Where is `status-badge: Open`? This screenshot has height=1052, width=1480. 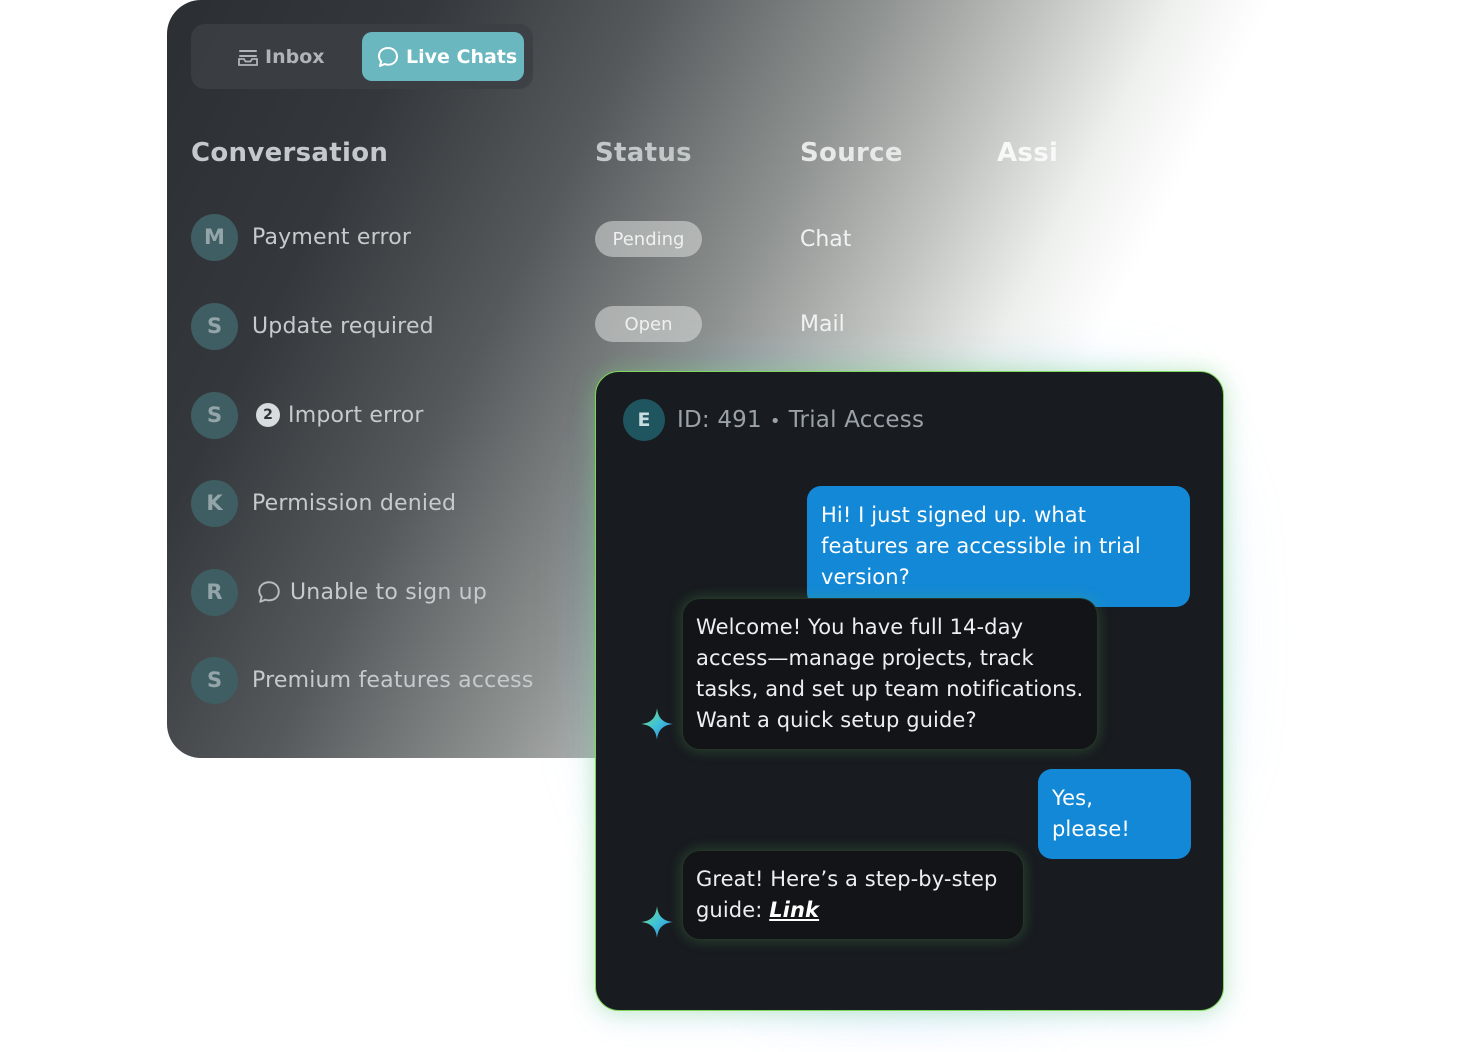
status-badge: Open is located at coordinates (648, 324).